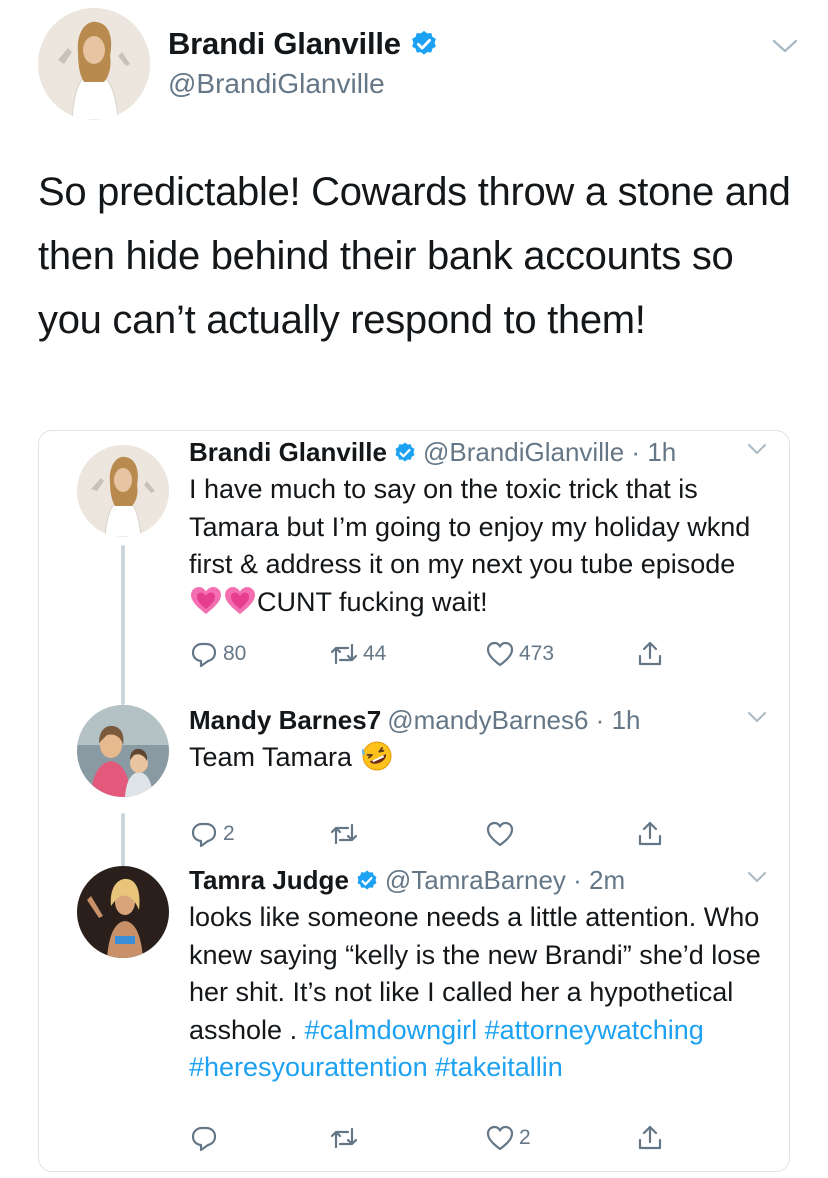  What do you see at coordinates (375, 653) in the screenshot?
I see `retweet-count: 44` at bounding box center [375, 653].